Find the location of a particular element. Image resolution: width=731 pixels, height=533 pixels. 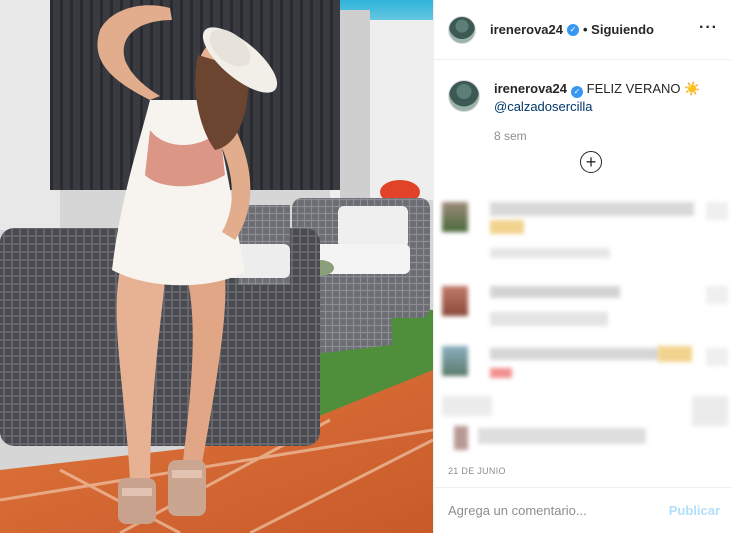

caption-time-ago: 8 sem is located at coordinates (510, 136).